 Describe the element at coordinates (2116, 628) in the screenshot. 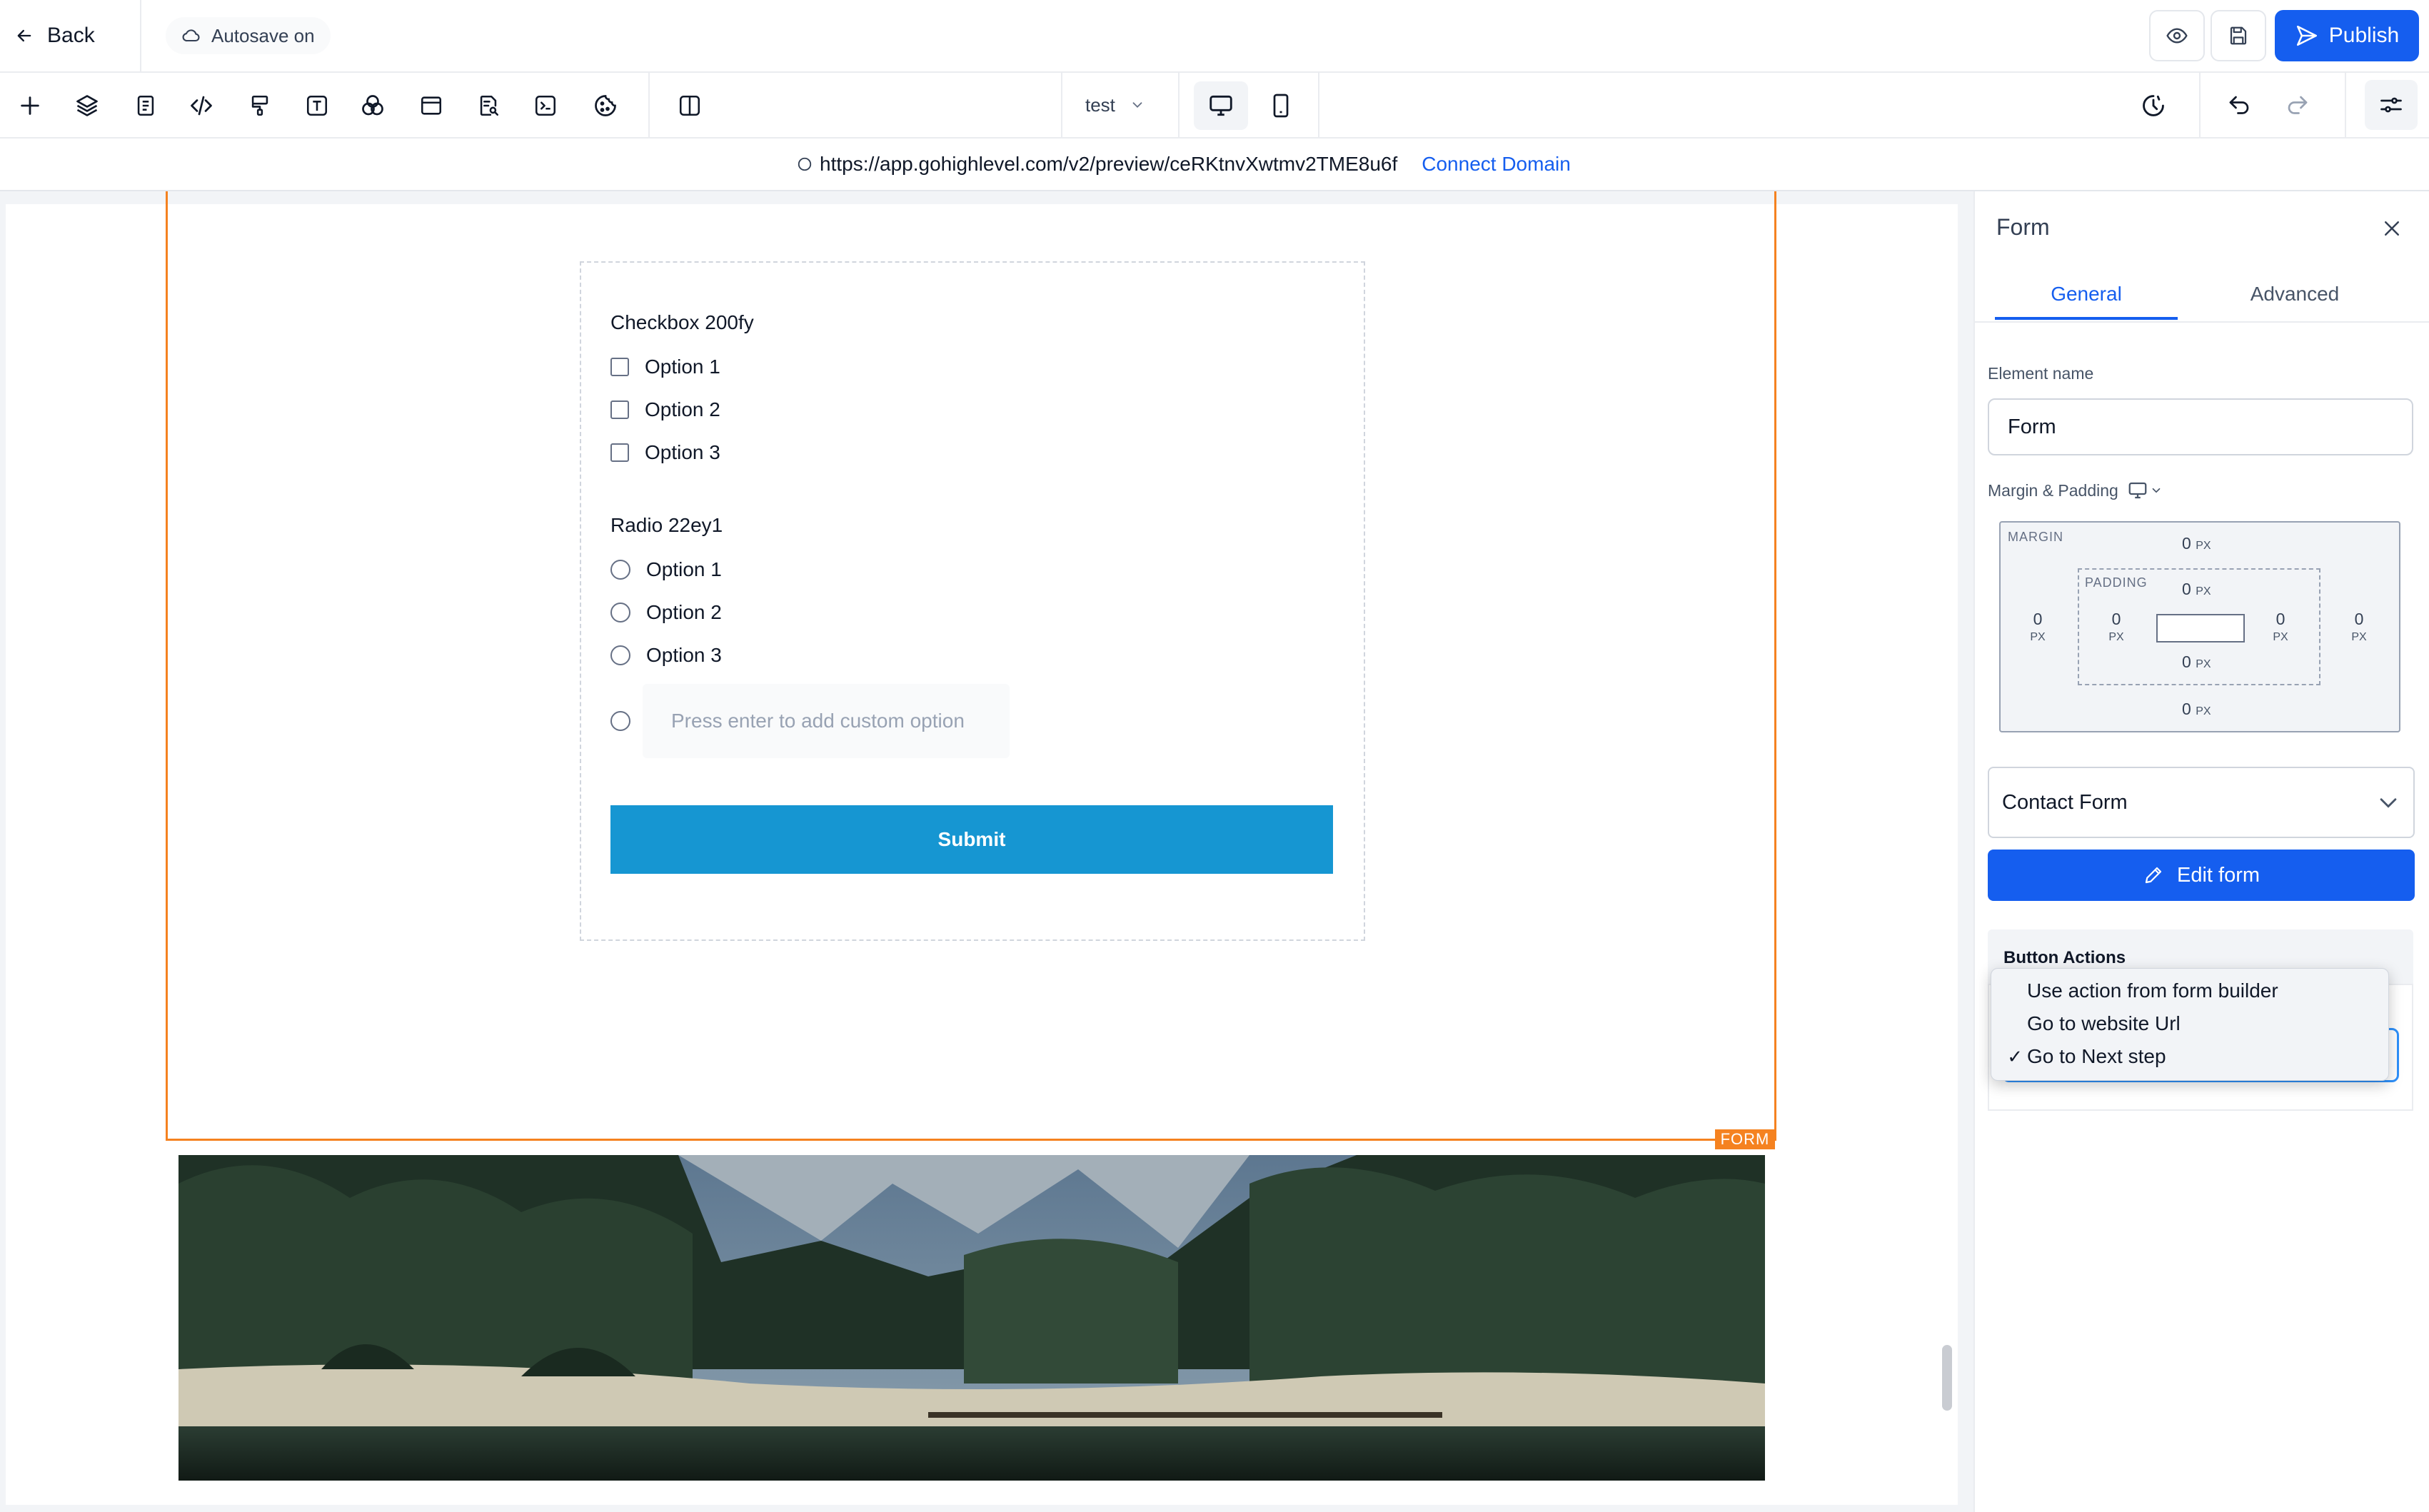

I see `padding-left-value: 0 PX` at that location.